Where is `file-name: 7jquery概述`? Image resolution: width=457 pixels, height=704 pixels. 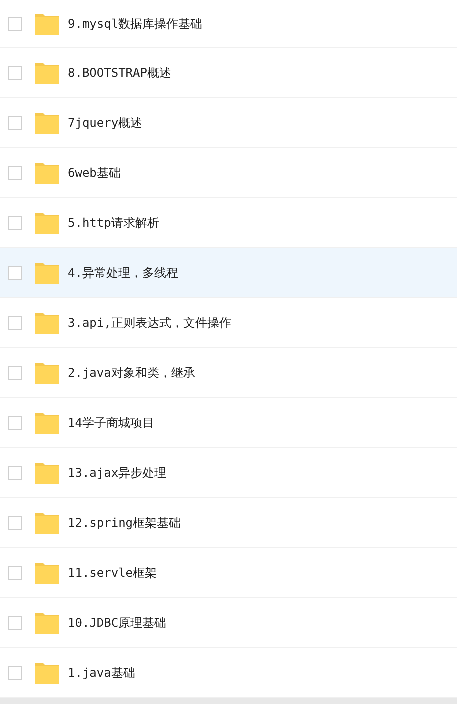
file-name: 7jquery概述 is located at coordinates (105, 123).